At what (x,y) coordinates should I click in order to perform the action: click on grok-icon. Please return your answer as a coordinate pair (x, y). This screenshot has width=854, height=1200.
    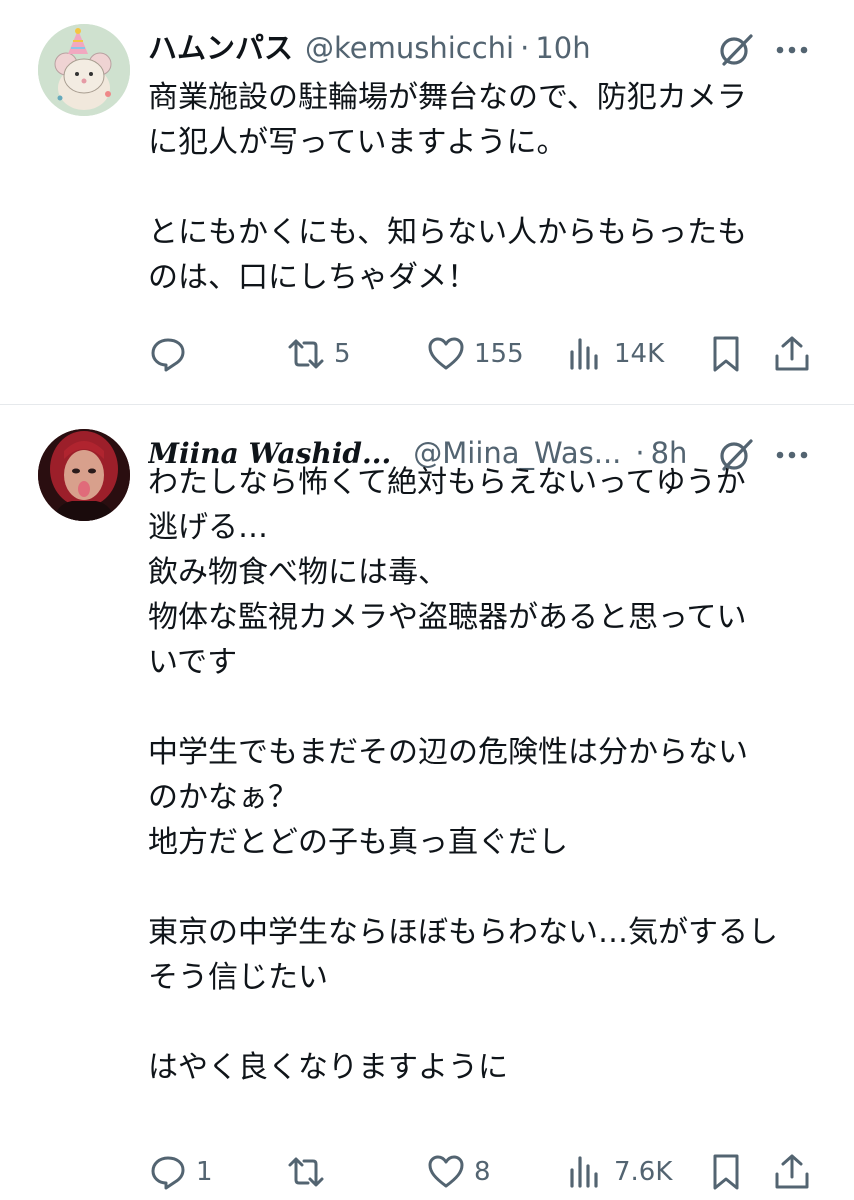
    Looking at the image, I should click on (736, 50).